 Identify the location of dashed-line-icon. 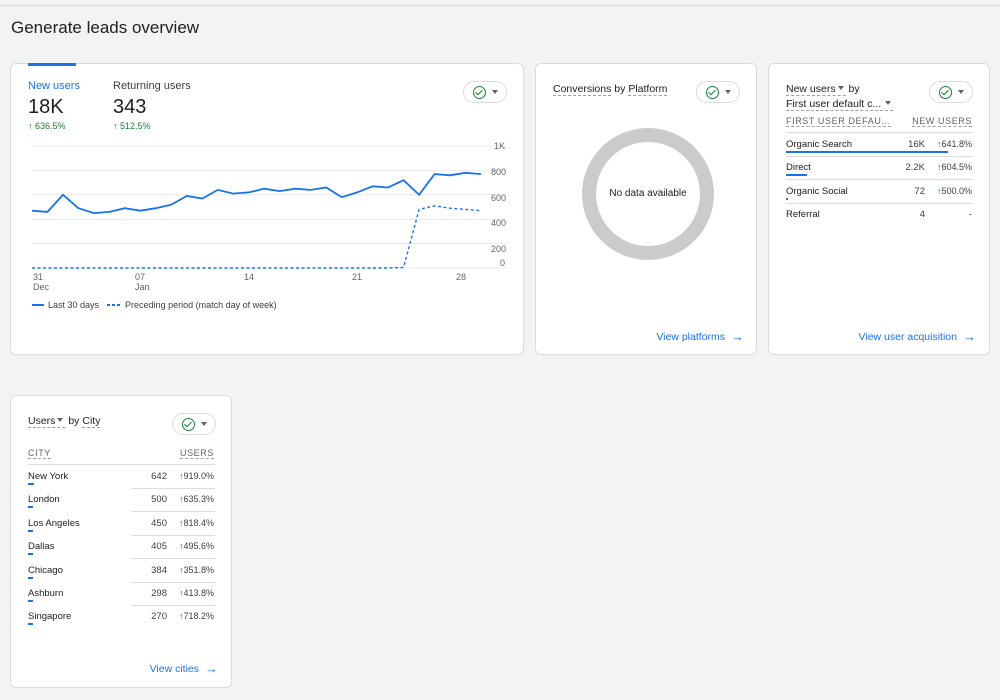
(114, 305).